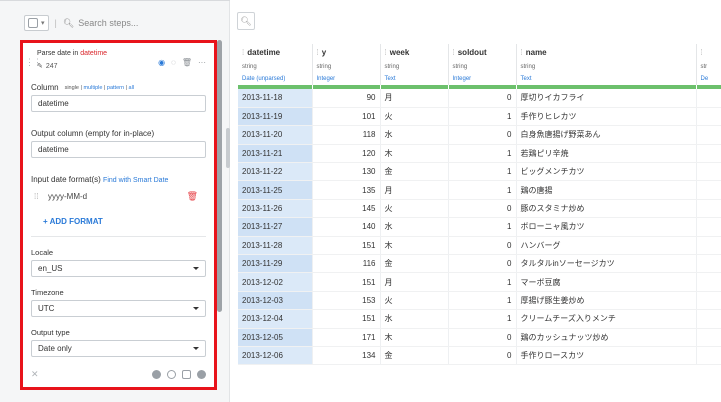  What do you see at coordinates (606, 227) in the screenshot?
I see `table-cell: ボローニャ風カツ` at bounding box center [606, 227].